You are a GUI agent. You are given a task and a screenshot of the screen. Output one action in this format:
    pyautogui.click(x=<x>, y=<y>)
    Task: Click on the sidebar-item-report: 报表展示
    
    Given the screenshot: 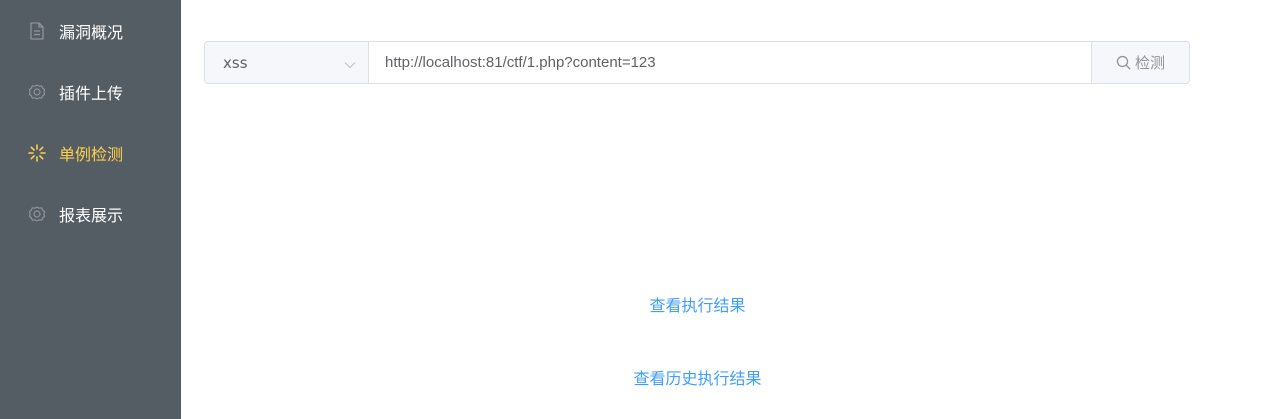 What is the action you would take?
    pyautogui.click(x=90, y=214)
    